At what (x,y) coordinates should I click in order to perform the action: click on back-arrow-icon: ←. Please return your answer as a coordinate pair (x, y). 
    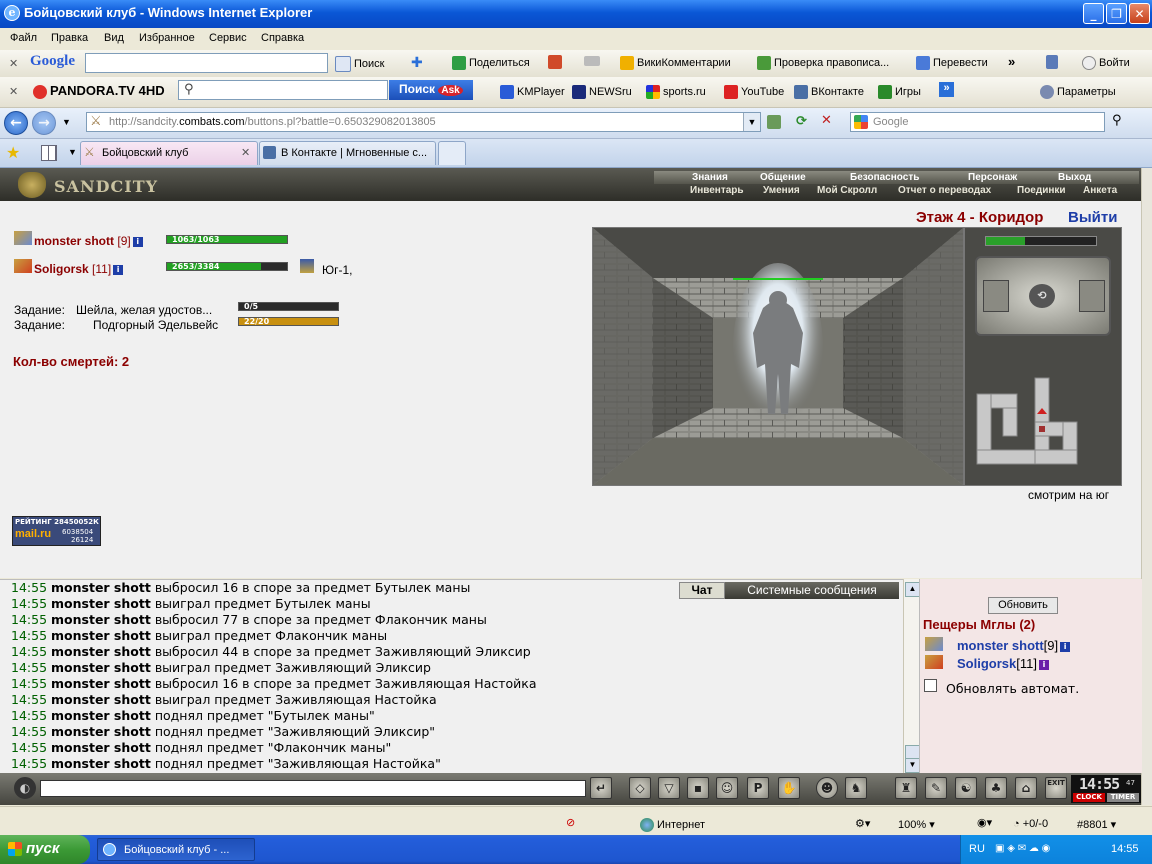
    Looking at the image, I should click on (16, 123).